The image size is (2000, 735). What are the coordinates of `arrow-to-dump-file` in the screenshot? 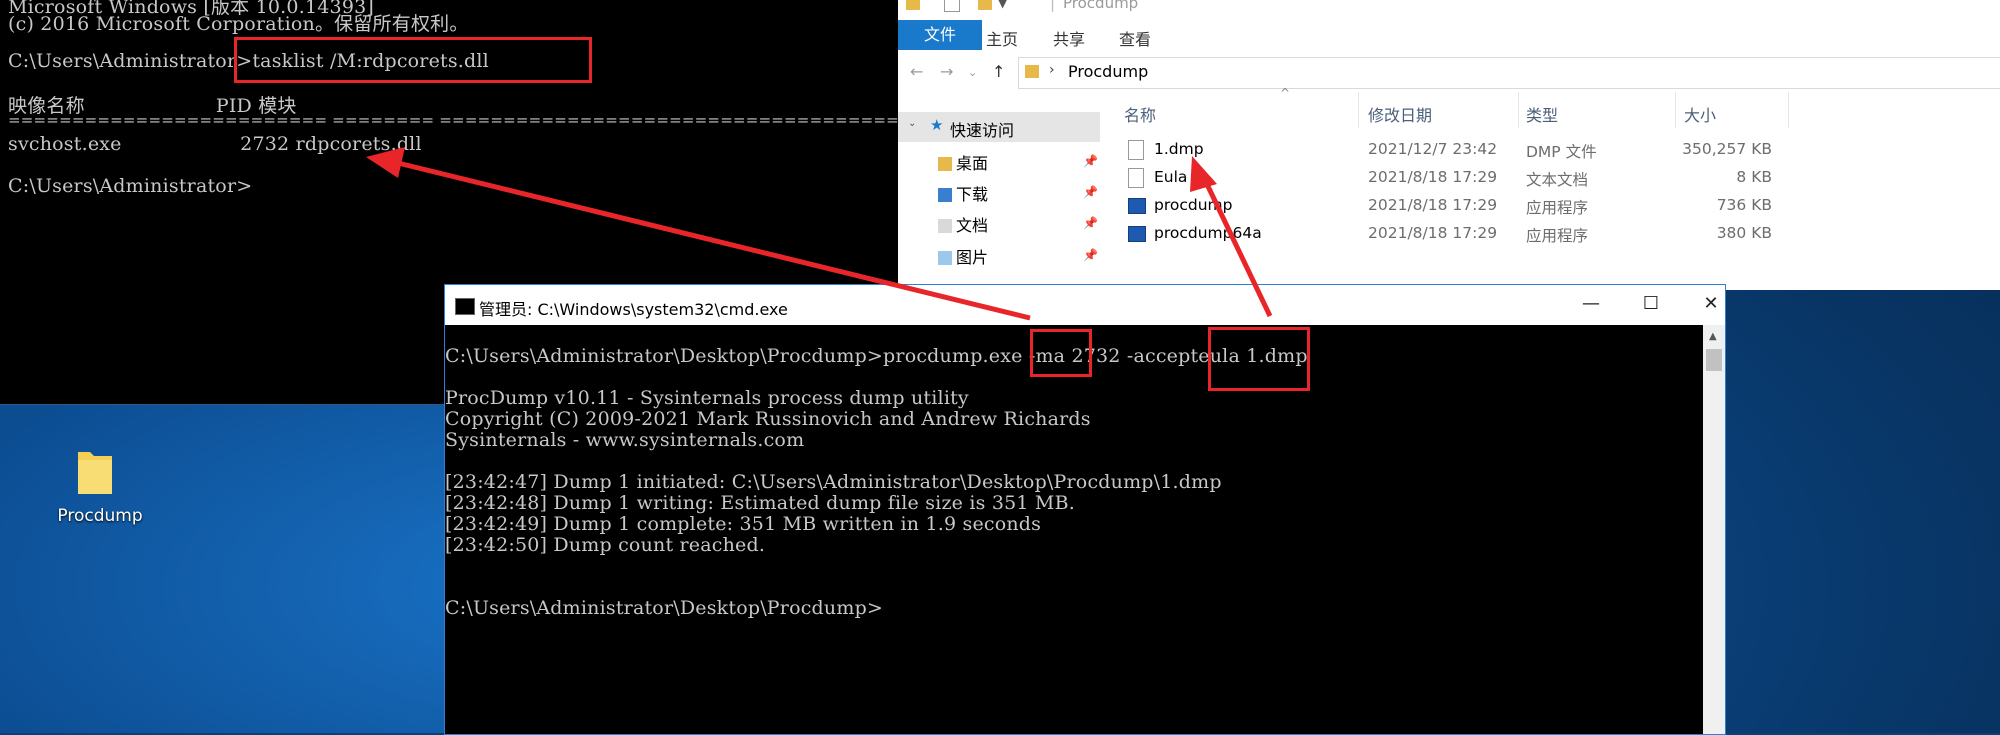 It's located at (1237, 248).